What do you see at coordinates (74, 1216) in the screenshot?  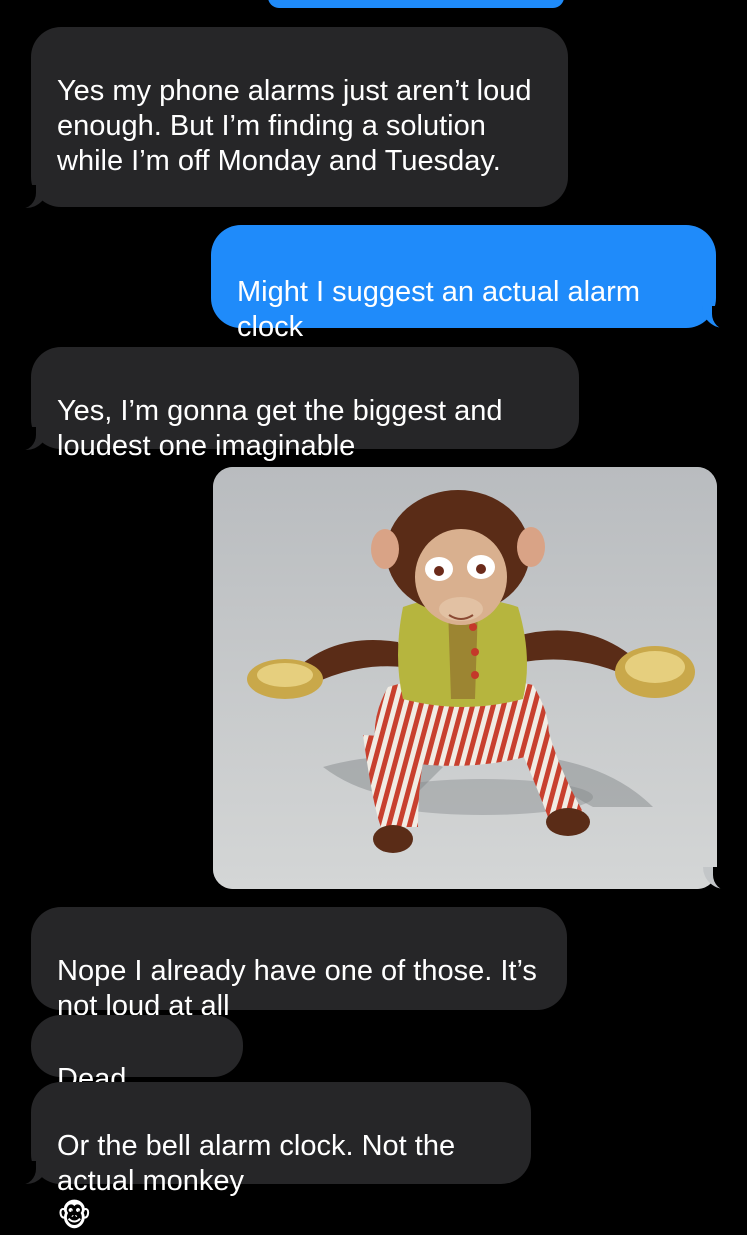 I see `monkey-face-icon: 🐵` at bounding box center [74, 1216].